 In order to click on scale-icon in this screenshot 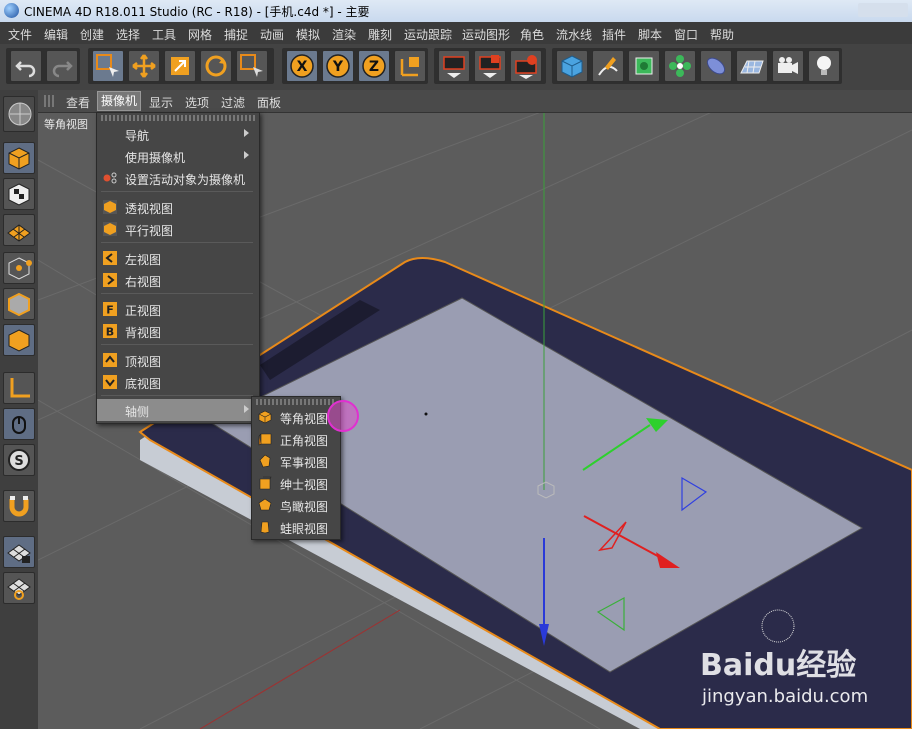, I will do `click(180, 66)`.